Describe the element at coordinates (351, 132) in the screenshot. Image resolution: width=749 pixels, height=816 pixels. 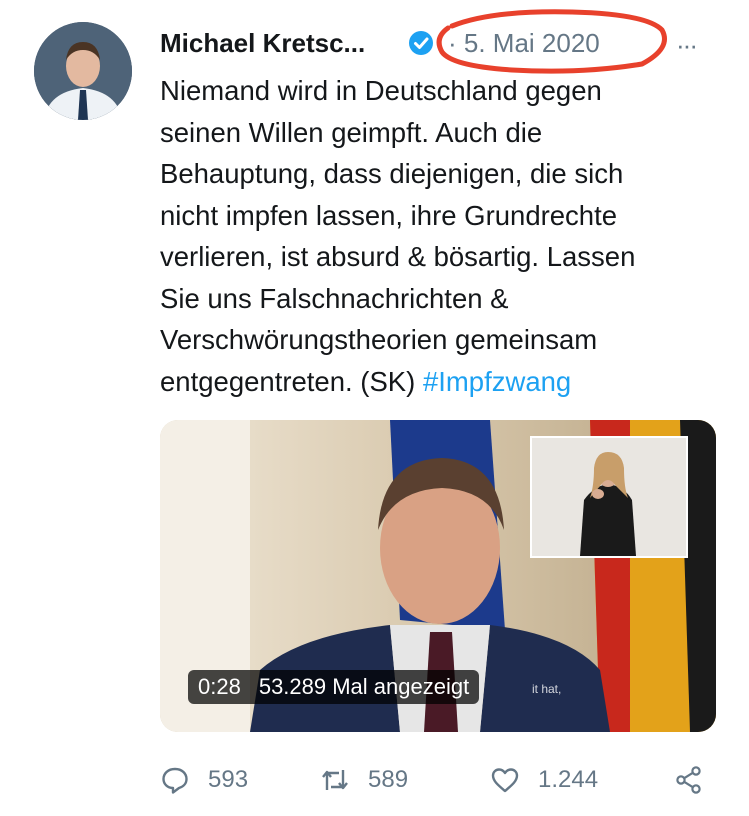
I see `tweet-line: seinen Willen geimpft. Auch die` at that location.